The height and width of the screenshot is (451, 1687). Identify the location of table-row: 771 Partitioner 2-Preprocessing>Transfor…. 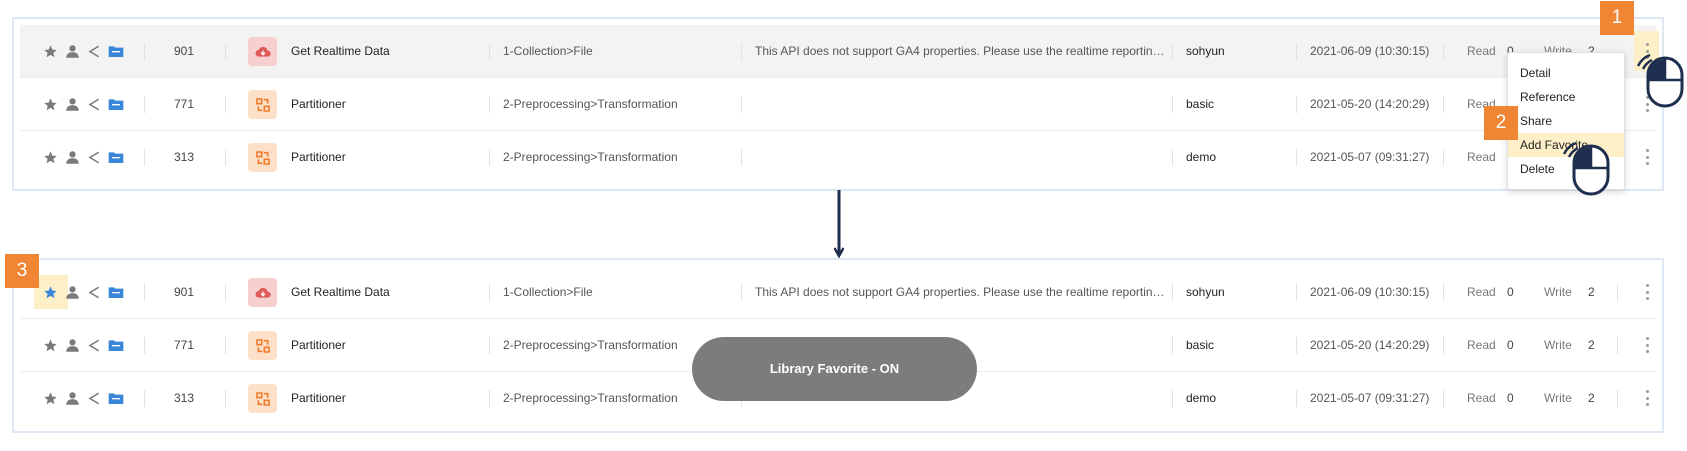
(838, 104).